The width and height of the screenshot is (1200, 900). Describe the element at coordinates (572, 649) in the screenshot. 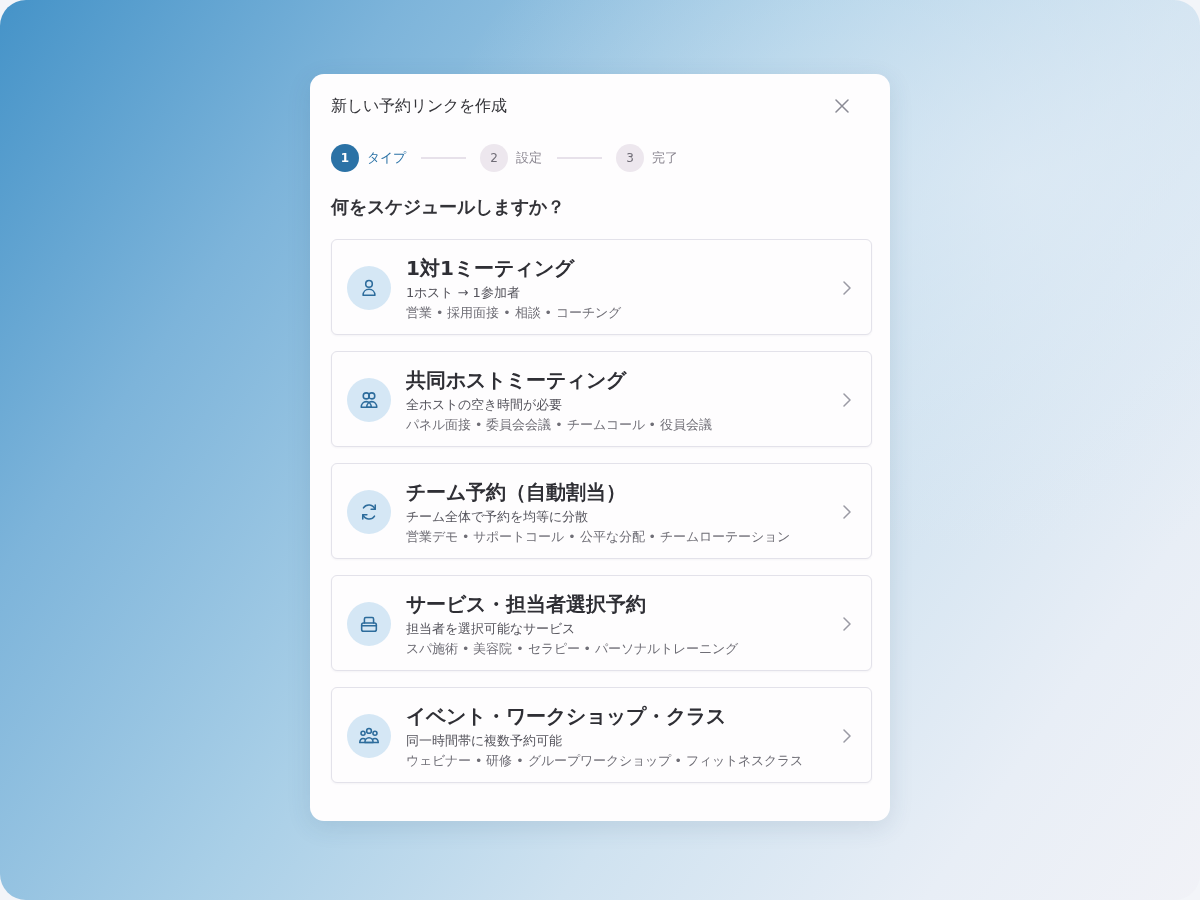

I see `option-examples: スパ施術 • 美容院 • セラピー • パーソナルトレーニング` at that location.